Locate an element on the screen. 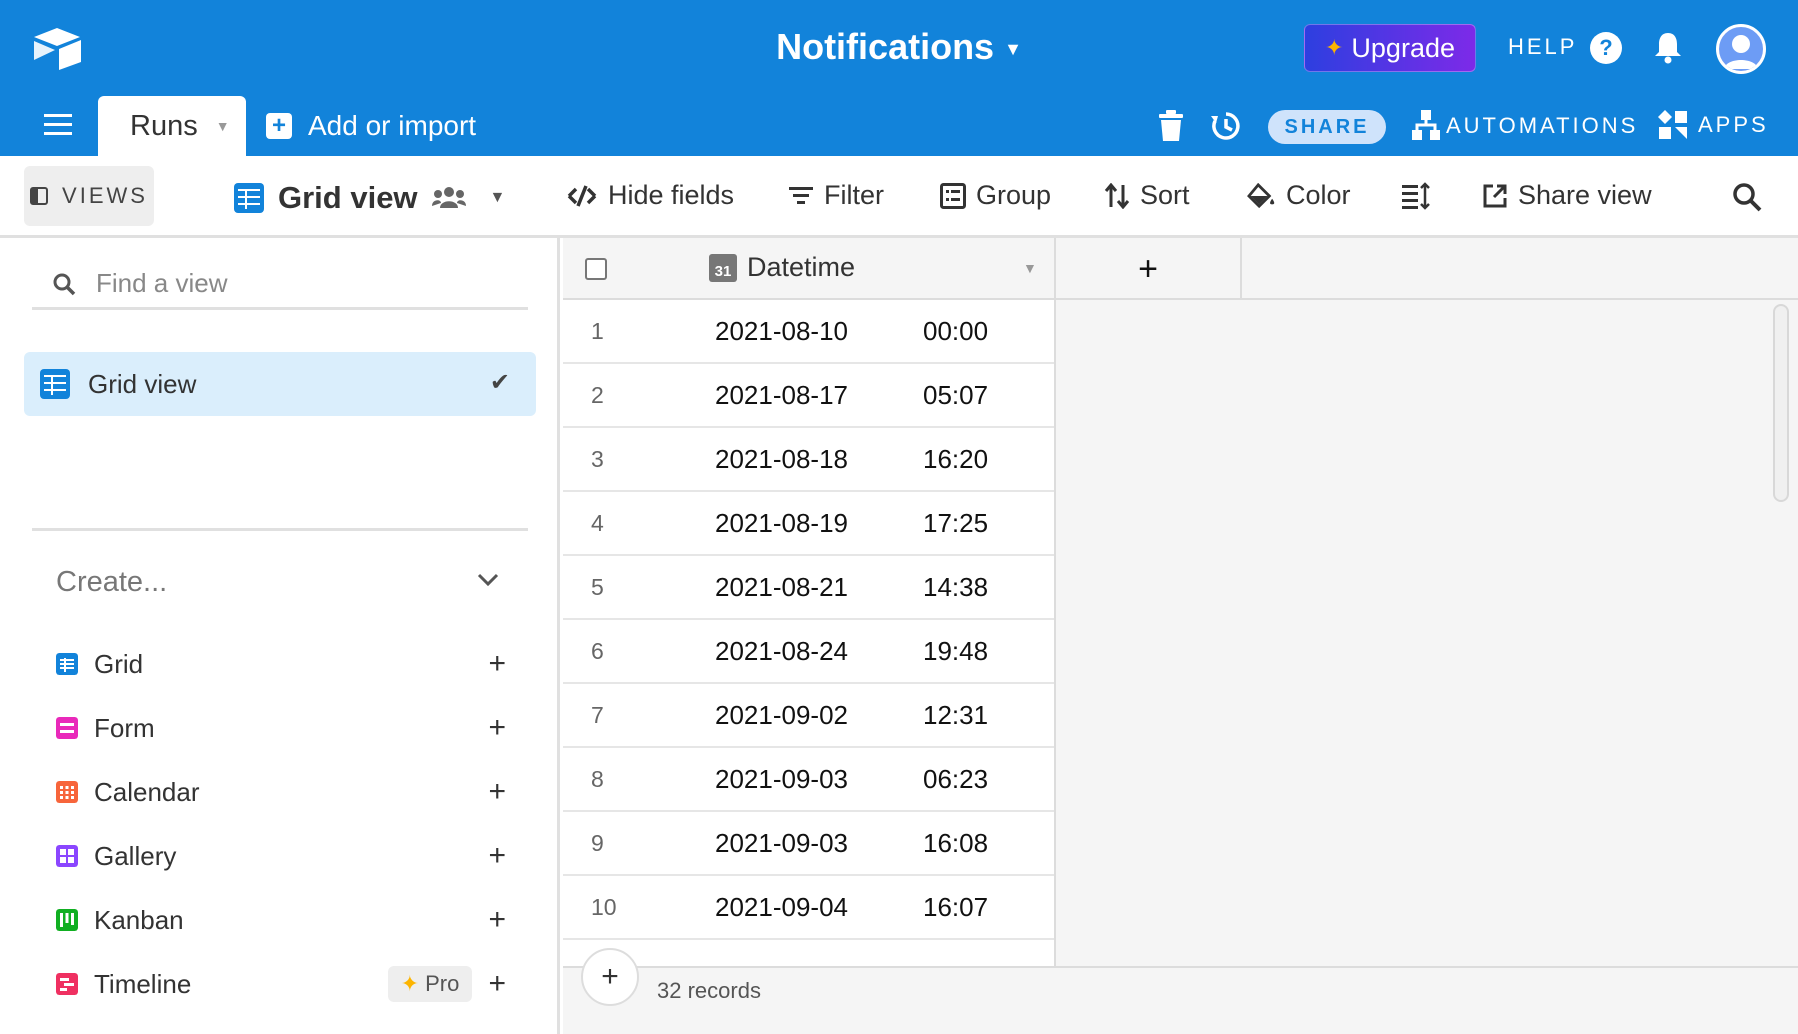  create-kanban-view: Kanban + is located at coordinates (281, 920).